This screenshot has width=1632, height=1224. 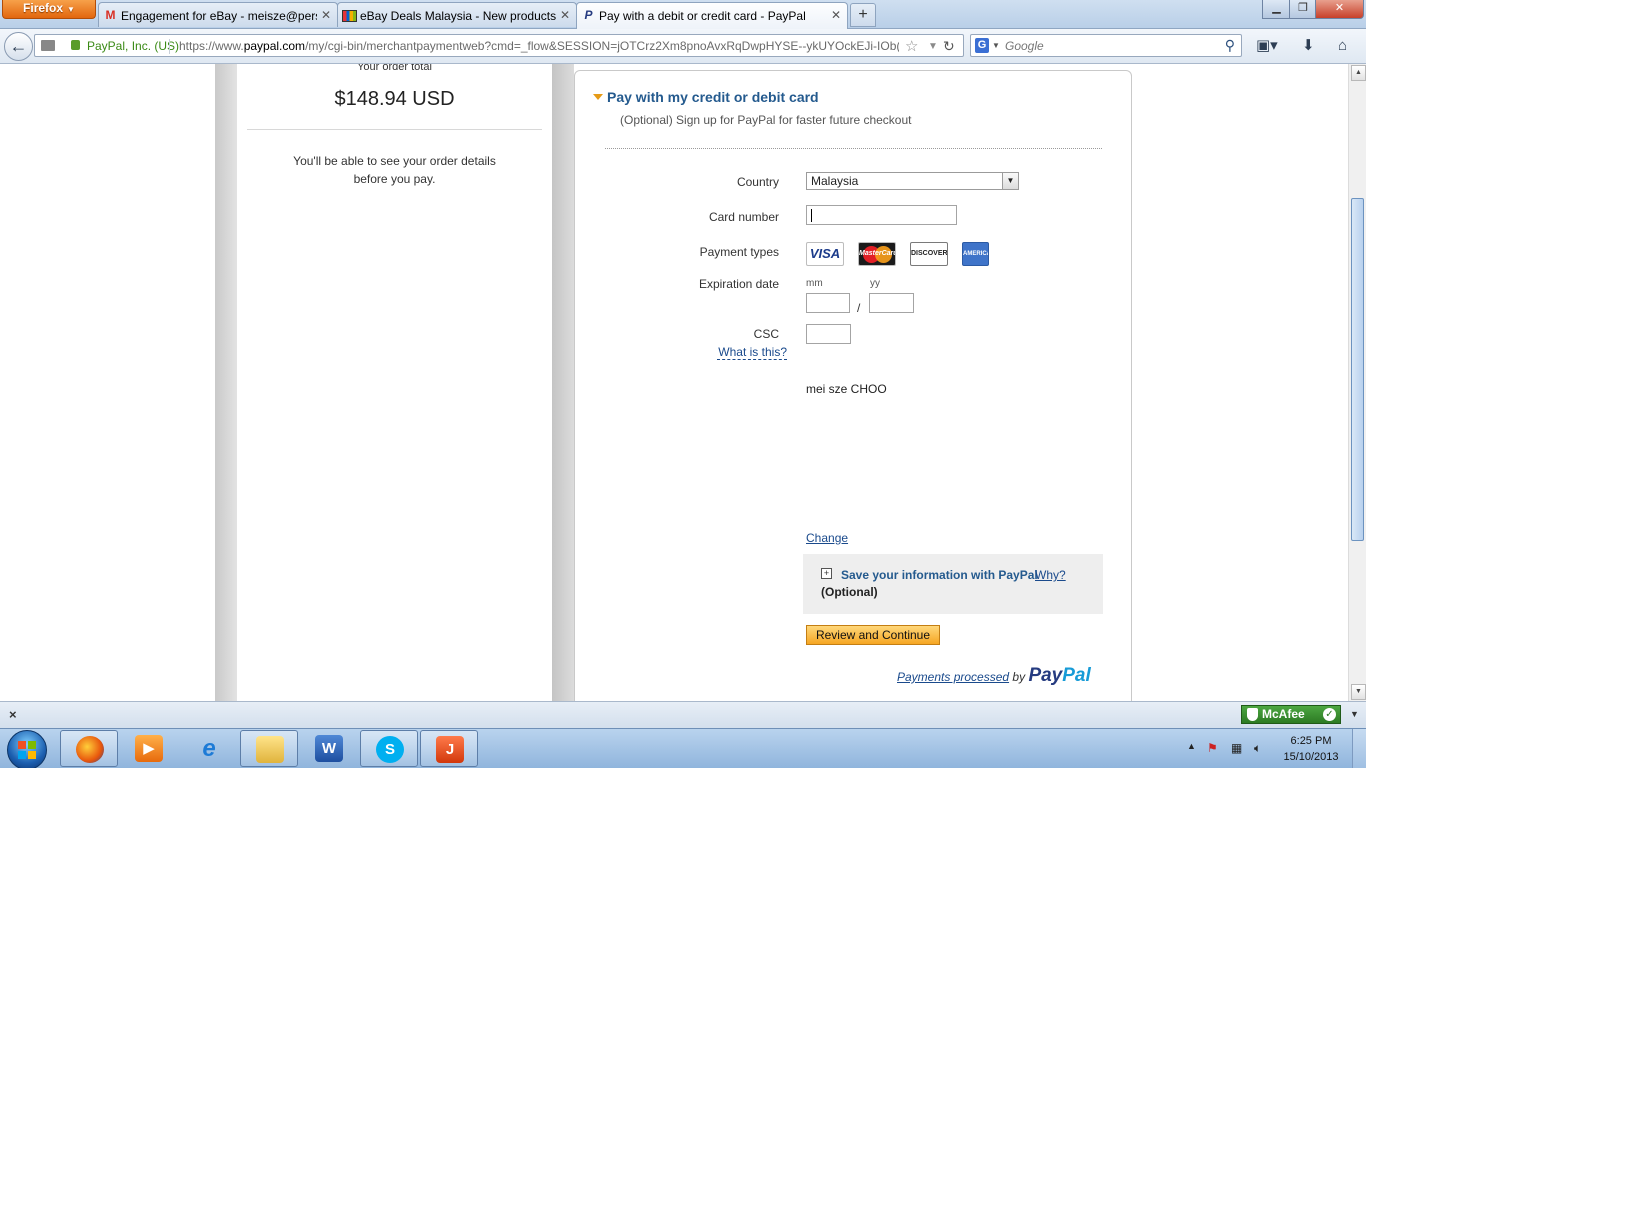 I want to click on start-button, so click(x=27, y=749).